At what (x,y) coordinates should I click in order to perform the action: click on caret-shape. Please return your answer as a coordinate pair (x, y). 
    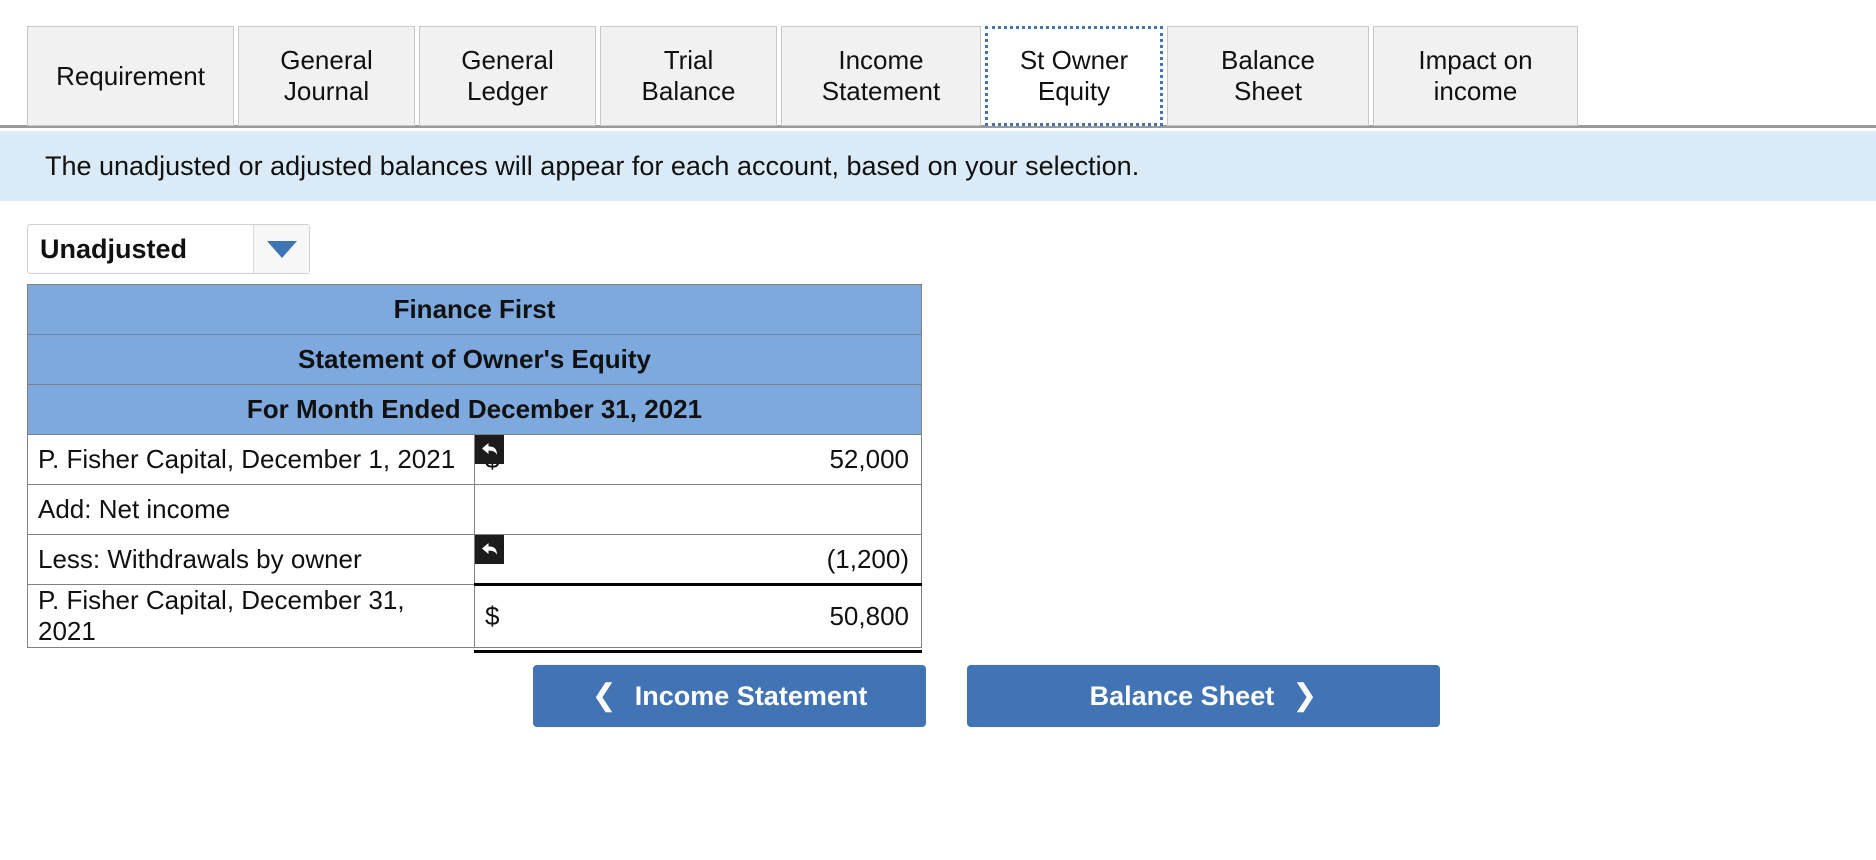
    Looking at the image, I should click on (281, 249).